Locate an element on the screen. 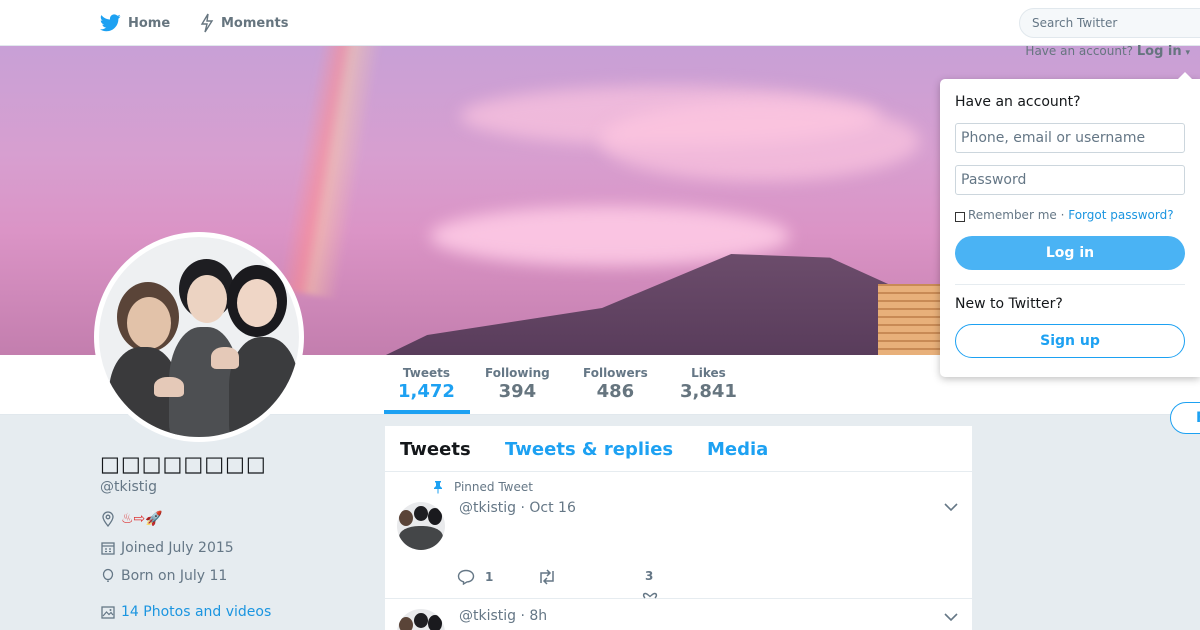 Image resolution: width=1200 pixels, height=630 pixels. login-link: Log in is located at coordinates (1159, 51).